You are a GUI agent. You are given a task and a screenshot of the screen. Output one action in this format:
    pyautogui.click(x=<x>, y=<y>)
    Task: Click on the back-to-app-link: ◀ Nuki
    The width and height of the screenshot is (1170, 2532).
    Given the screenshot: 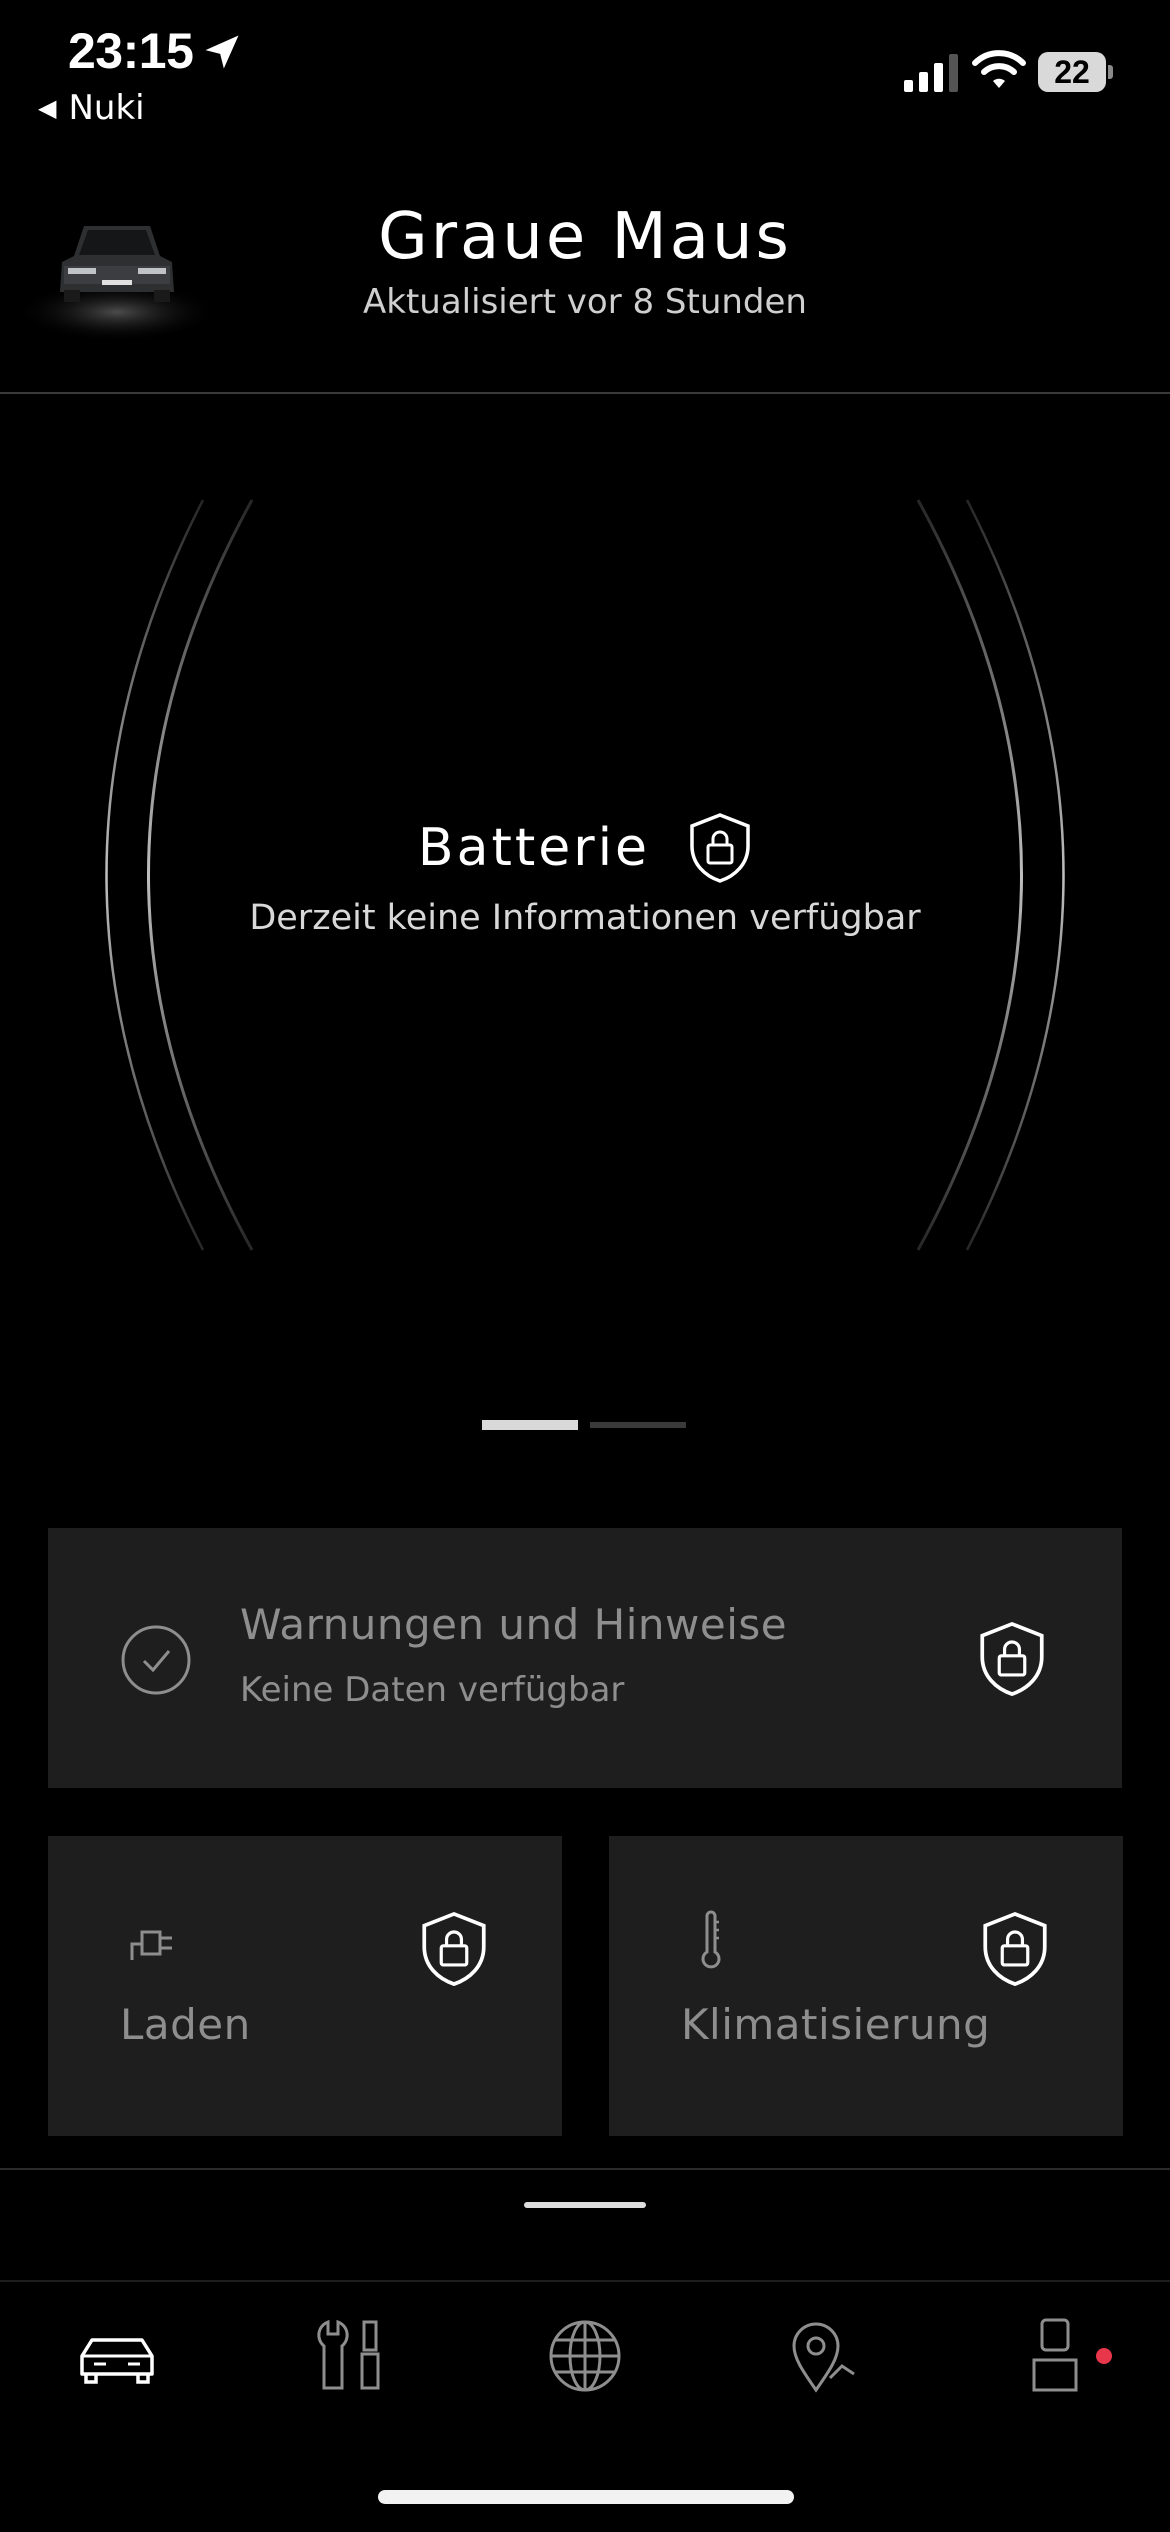 What is the action you would take?
    pyautogui.click(x=91, y=108)
    